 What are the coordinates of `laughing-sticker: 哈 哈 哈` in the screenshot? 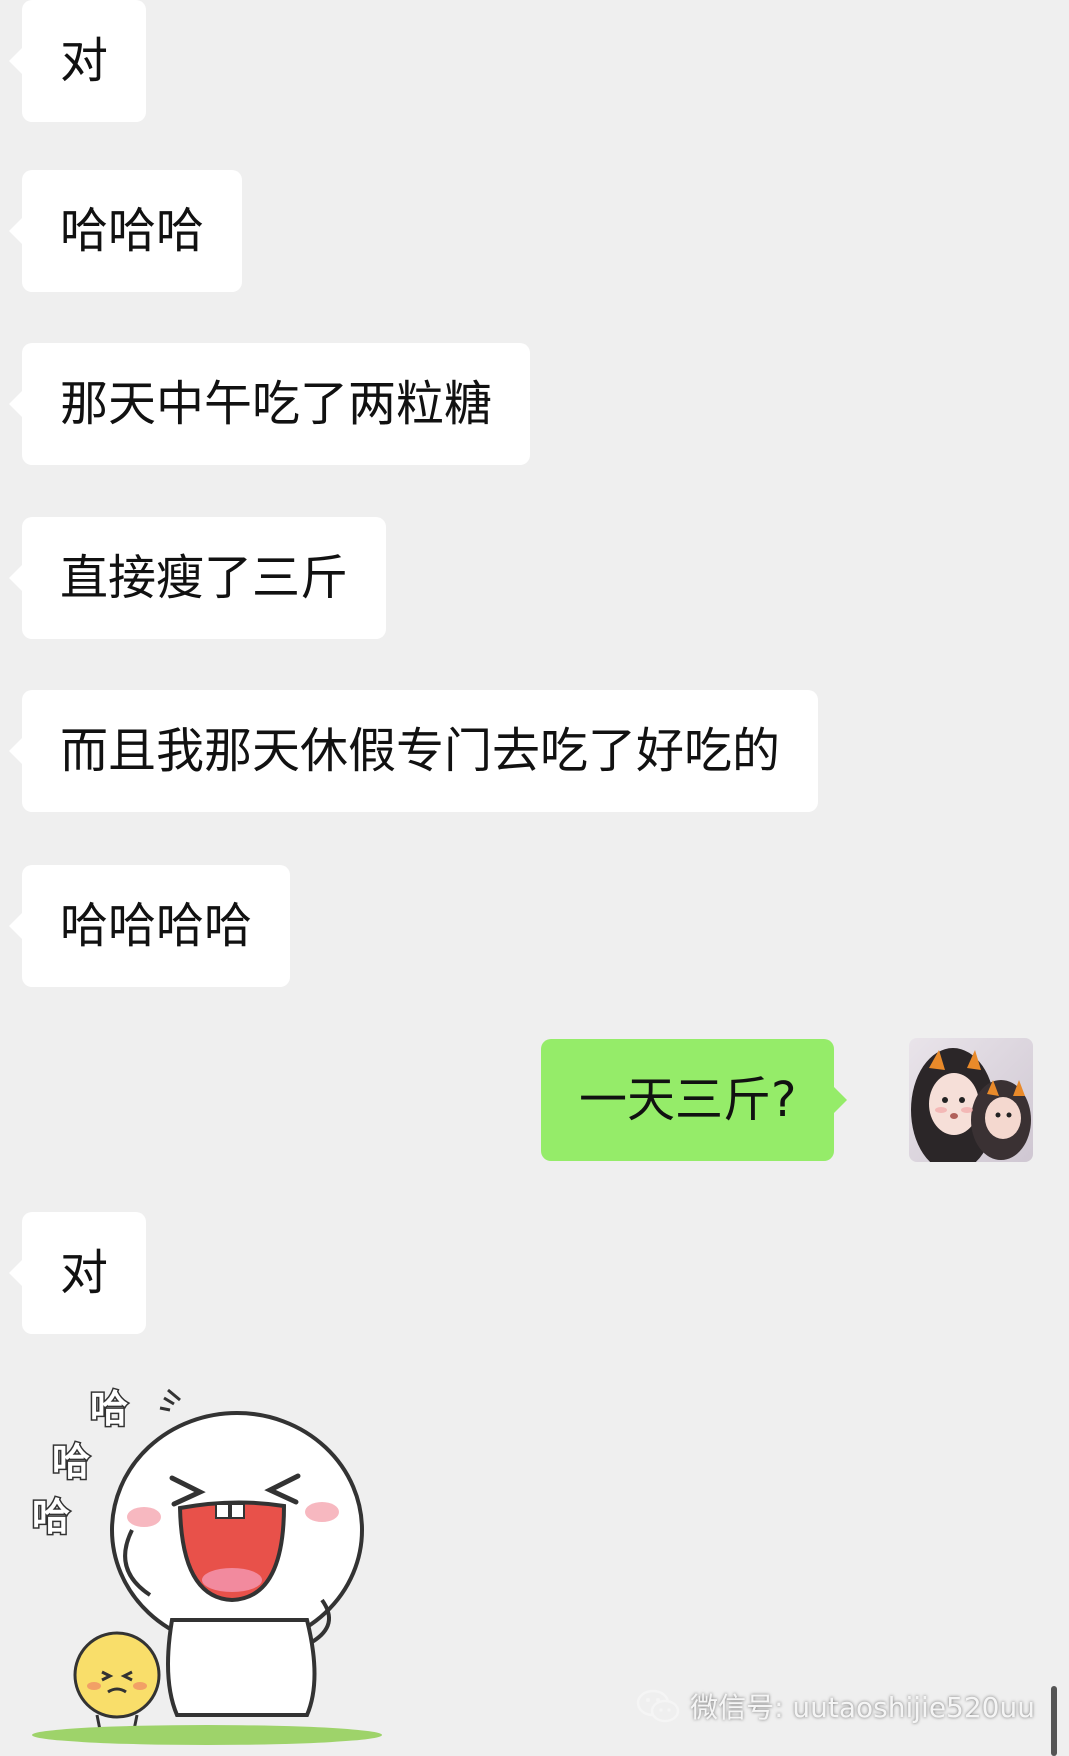 It's located at (206, 1565).